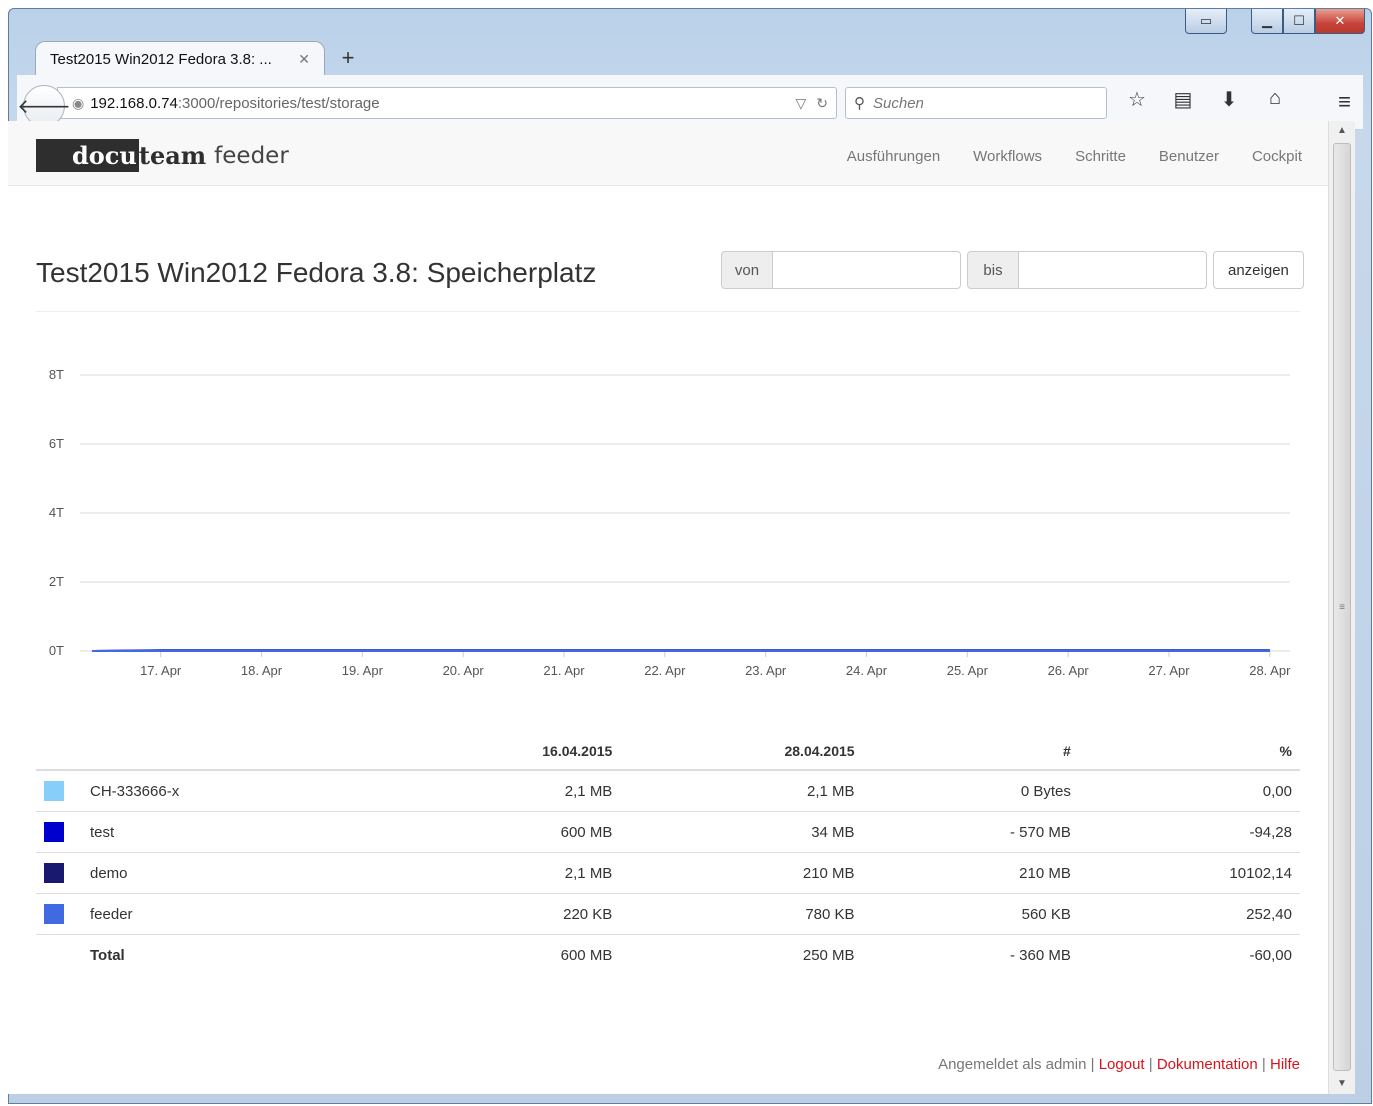 This screenshot has height=1106, width=1373. Describe the element at coordinates (230, 752) in the screenshot. I see `header-name` at that location.